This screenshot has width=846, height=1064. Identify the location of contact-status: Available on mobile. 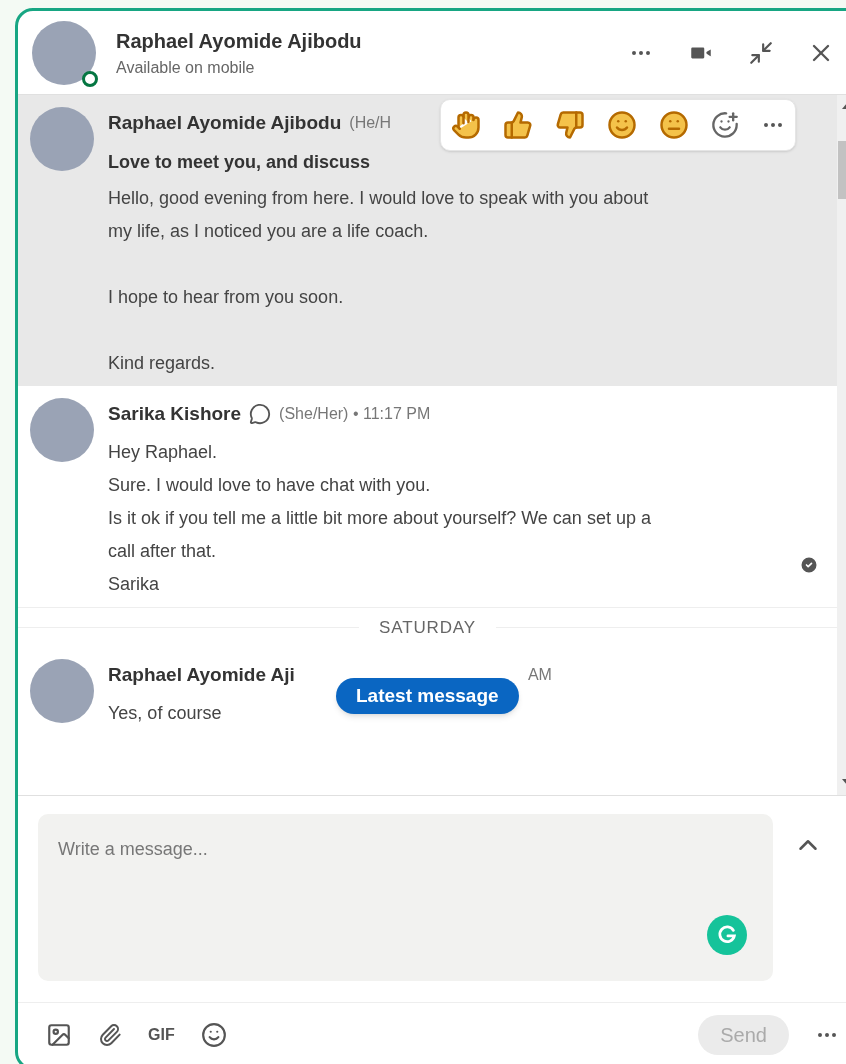
(186, 67).